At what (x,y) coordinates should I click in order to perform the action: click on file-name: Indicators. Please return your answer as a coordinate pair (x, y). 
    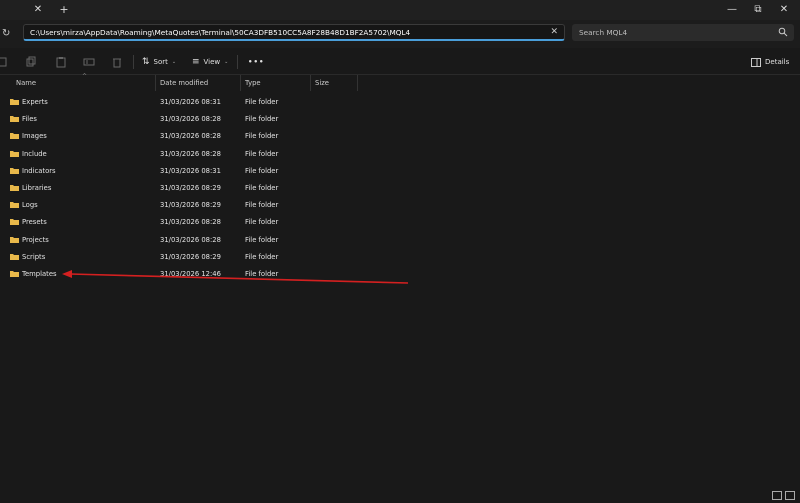
    Looking at the image, I should click on (39, 171).